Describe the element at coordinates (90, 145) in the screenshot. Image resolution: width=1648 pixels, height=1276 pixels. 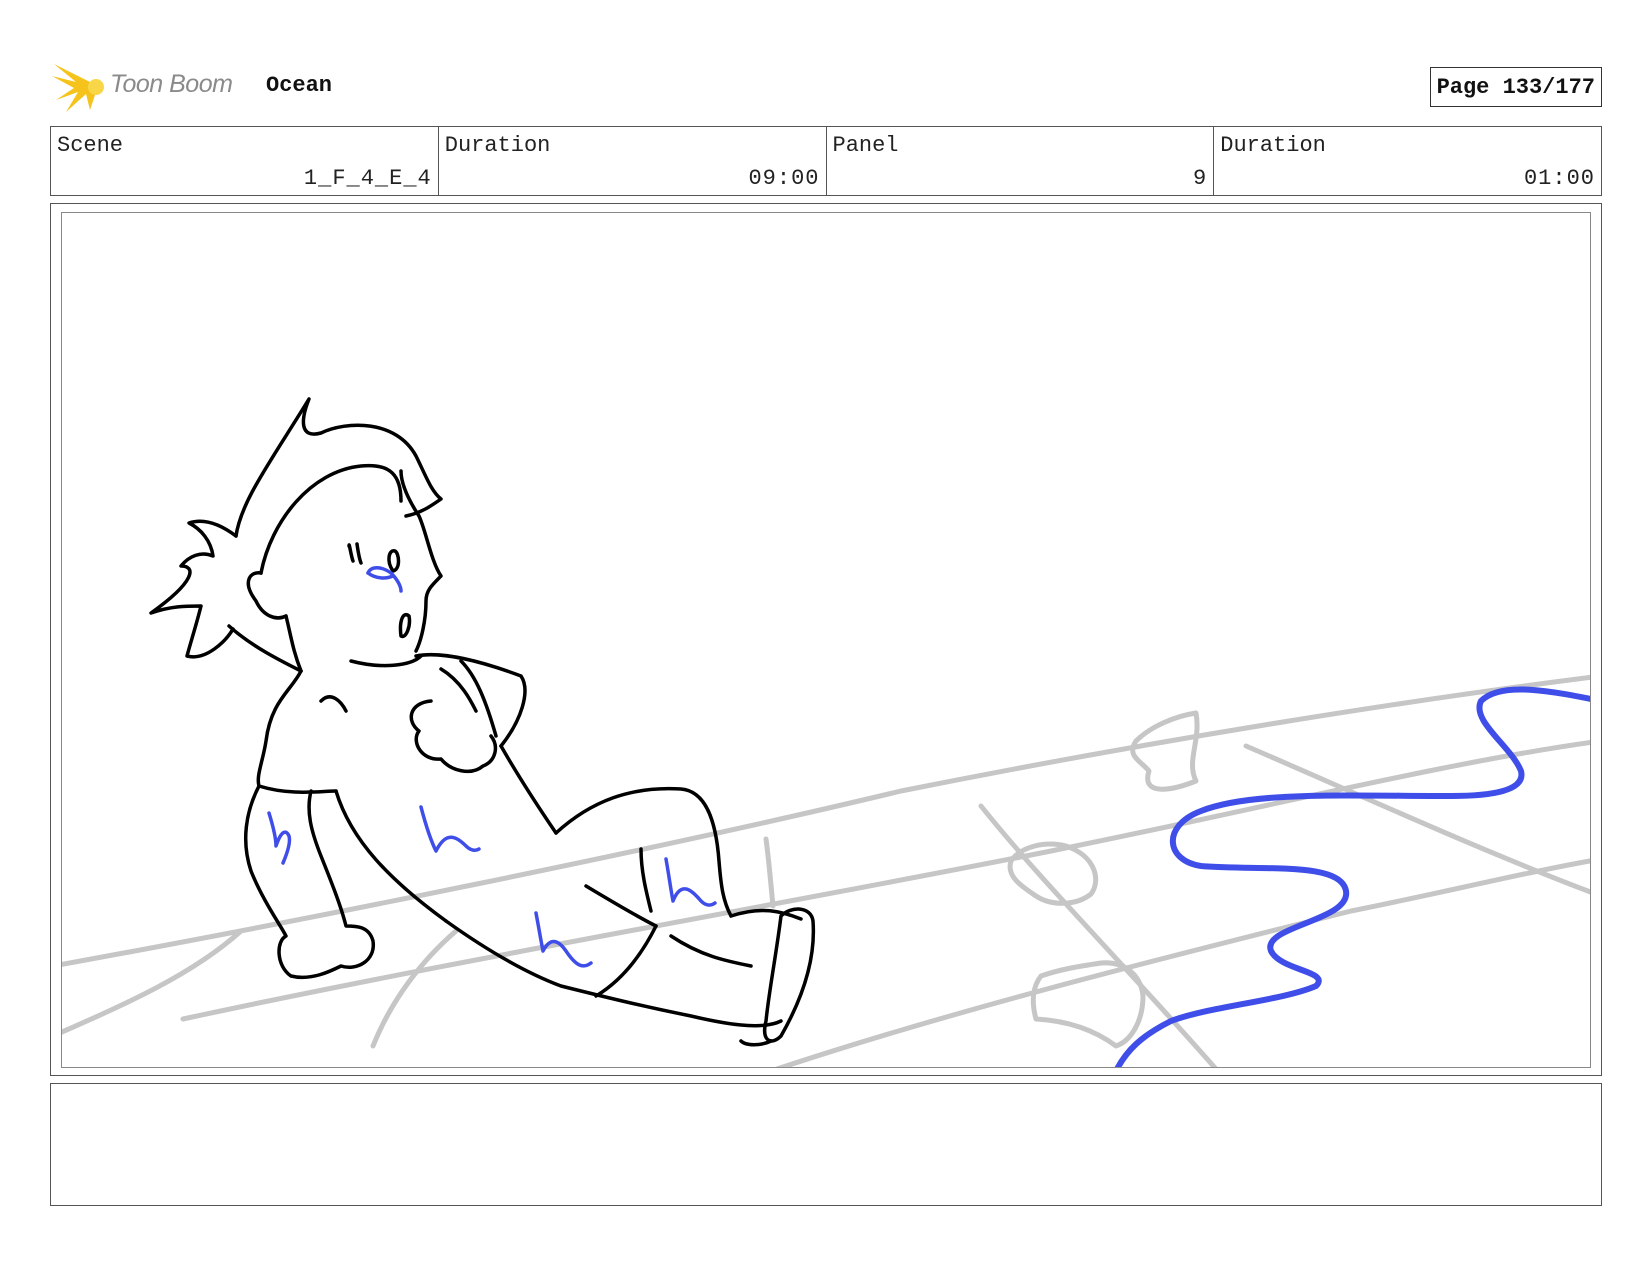
I see `scene-label: Scene` at that location.